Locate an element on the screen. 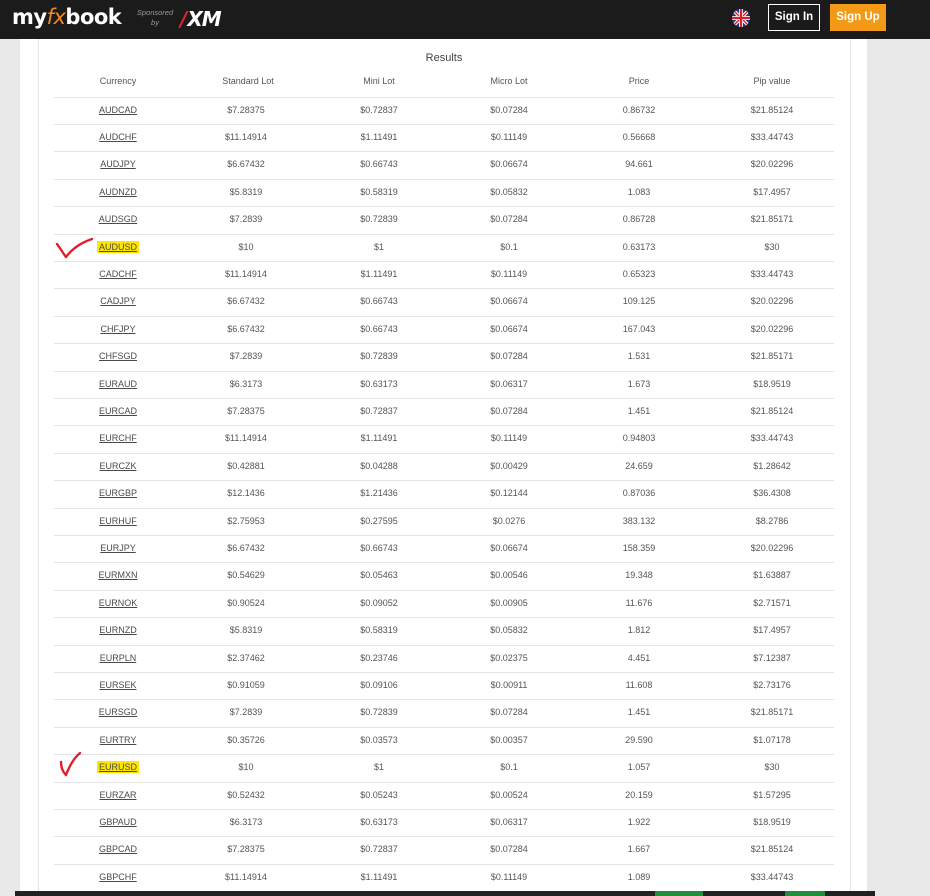 Image resolution: width=930 pixels, height=896 pixels. currency-link: AUDCAD is located at coordinates (118, 110).